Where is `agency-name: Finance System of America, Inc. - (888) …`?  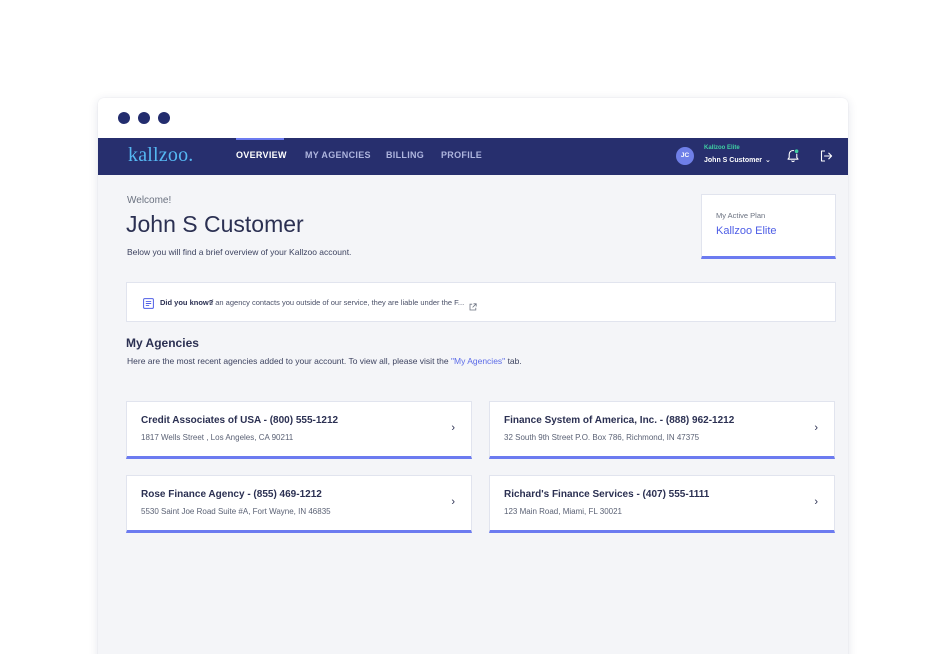
agency-name: Finance System of America, Inc. - (888) … is located at coordinates (619, 420).